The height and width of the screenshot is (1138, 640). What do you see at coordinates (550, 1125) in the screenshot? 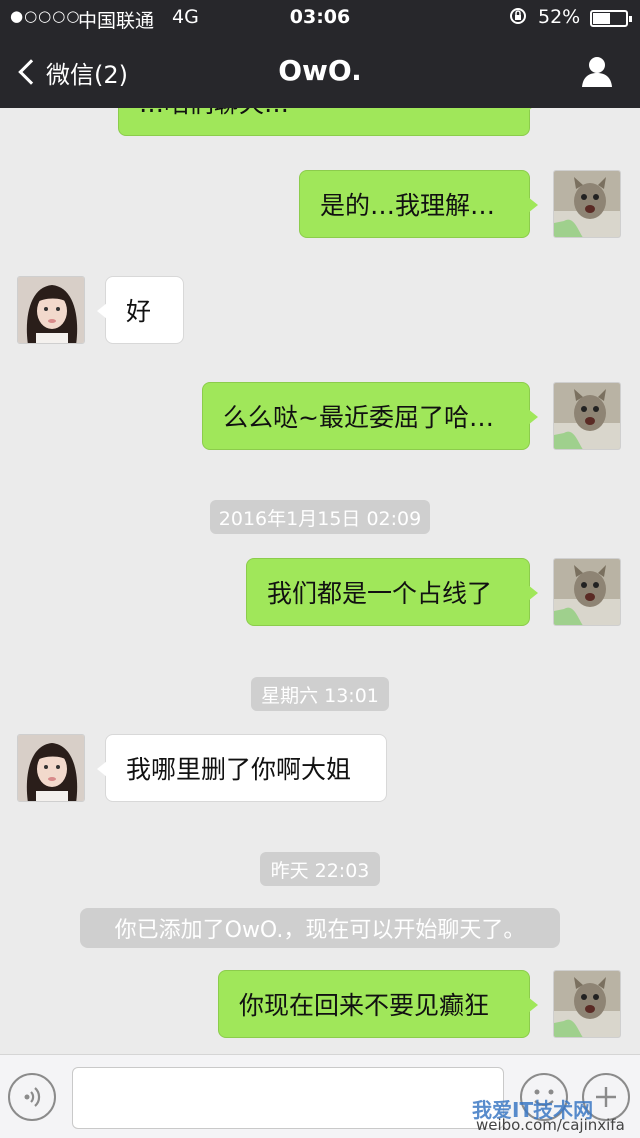
I see `watermark-url: weibo.com/cajinxifa` at bounding box center [550, 1125].